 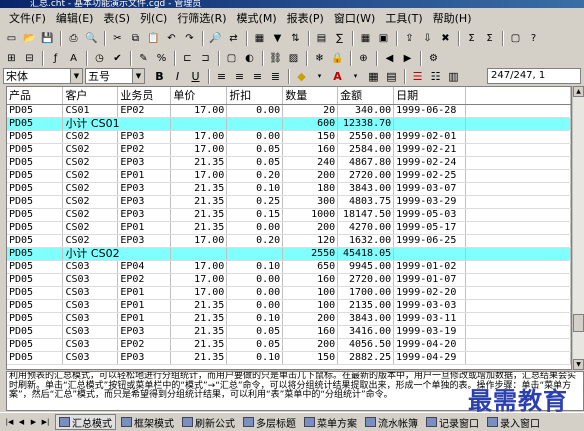 I want to click on table-cell: 9945.00, so click(x=366, y=267).